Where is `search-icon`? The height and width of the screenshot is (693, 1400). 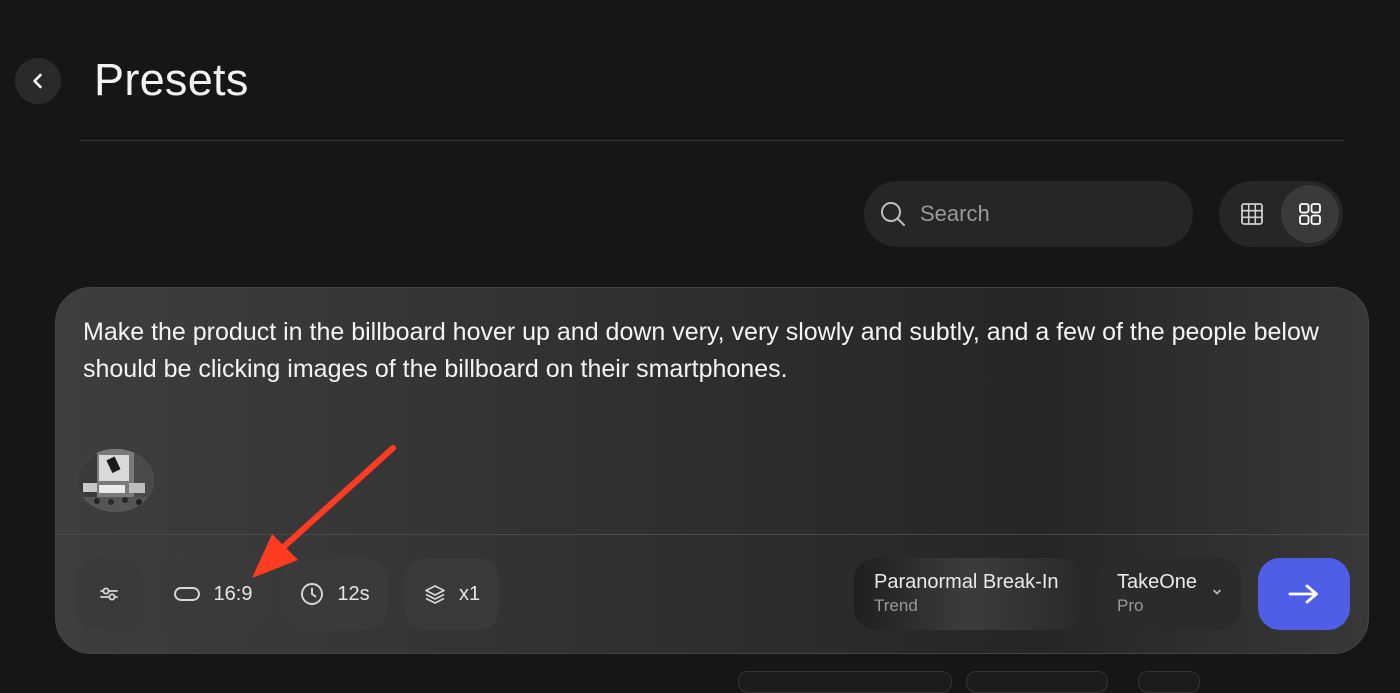
search-icon is located at coordinates (893, 214).